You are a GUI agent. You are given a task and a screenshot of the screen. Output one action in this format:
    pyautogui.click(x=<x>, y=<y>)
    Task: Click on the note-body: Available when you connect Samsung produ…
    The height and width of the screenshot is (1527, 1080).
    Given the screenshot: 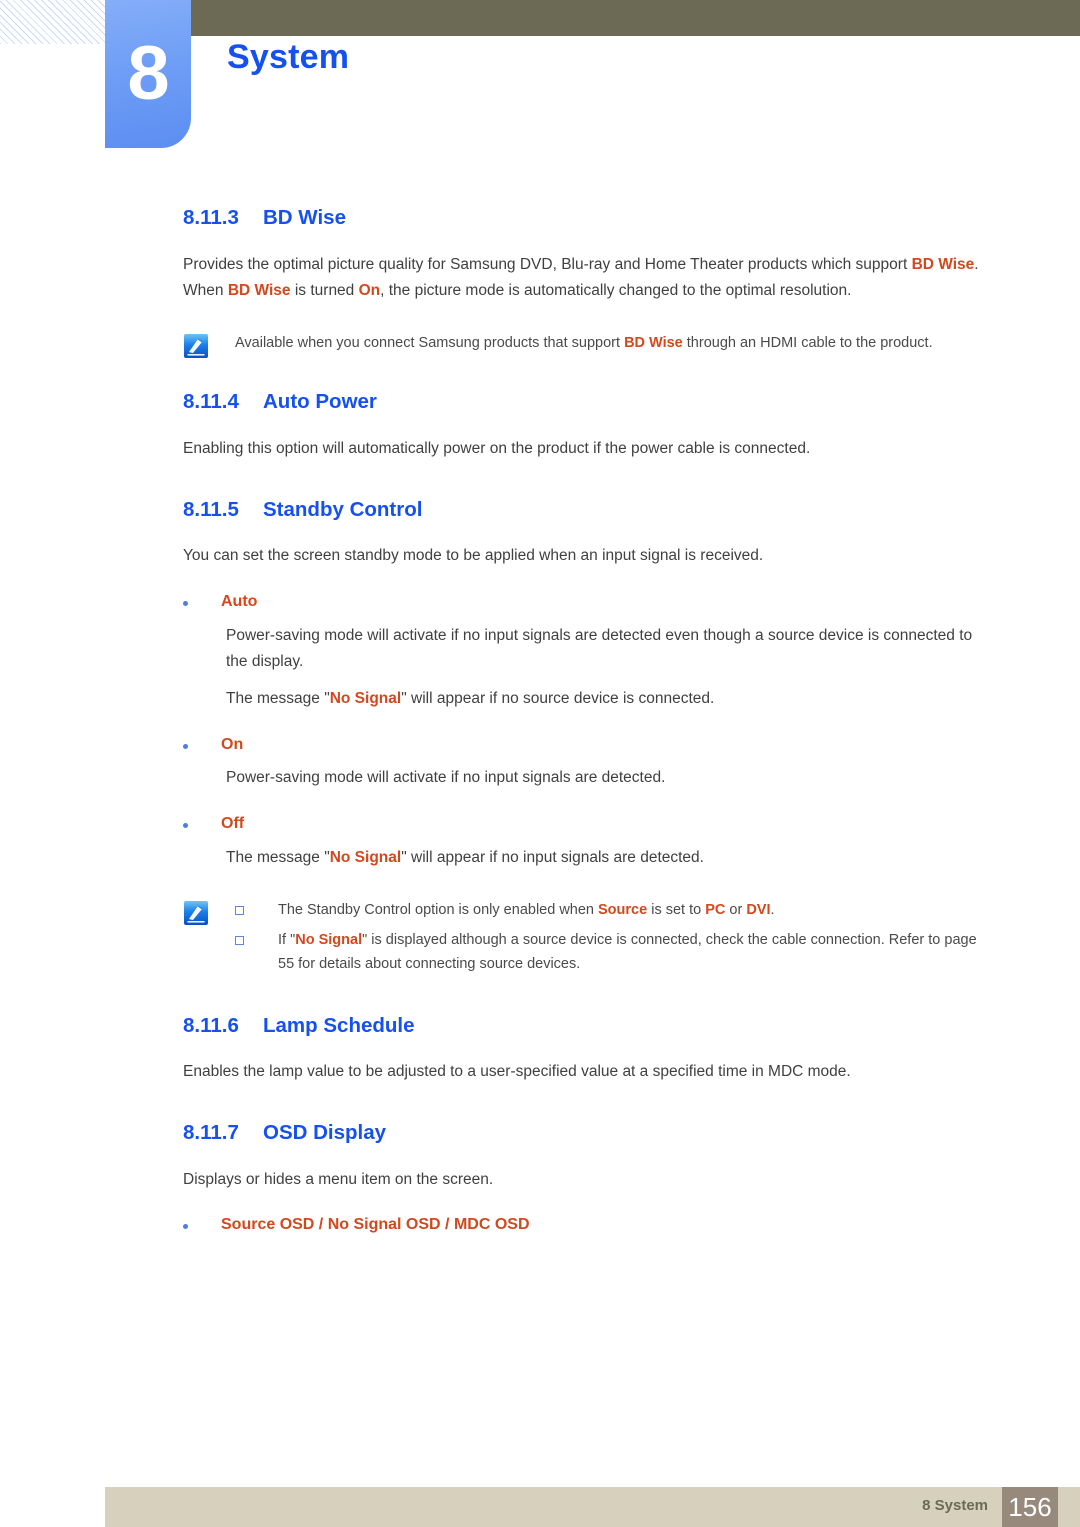 What is the action you would take?
    pyautogui.click(x=614, y=345)
    